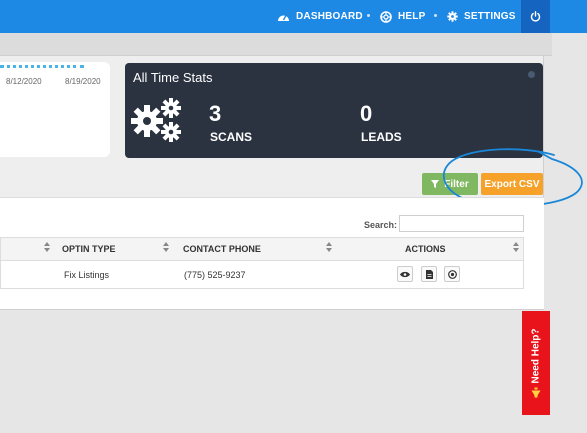  I want to click on megaphone-icon, so click(536, 392).